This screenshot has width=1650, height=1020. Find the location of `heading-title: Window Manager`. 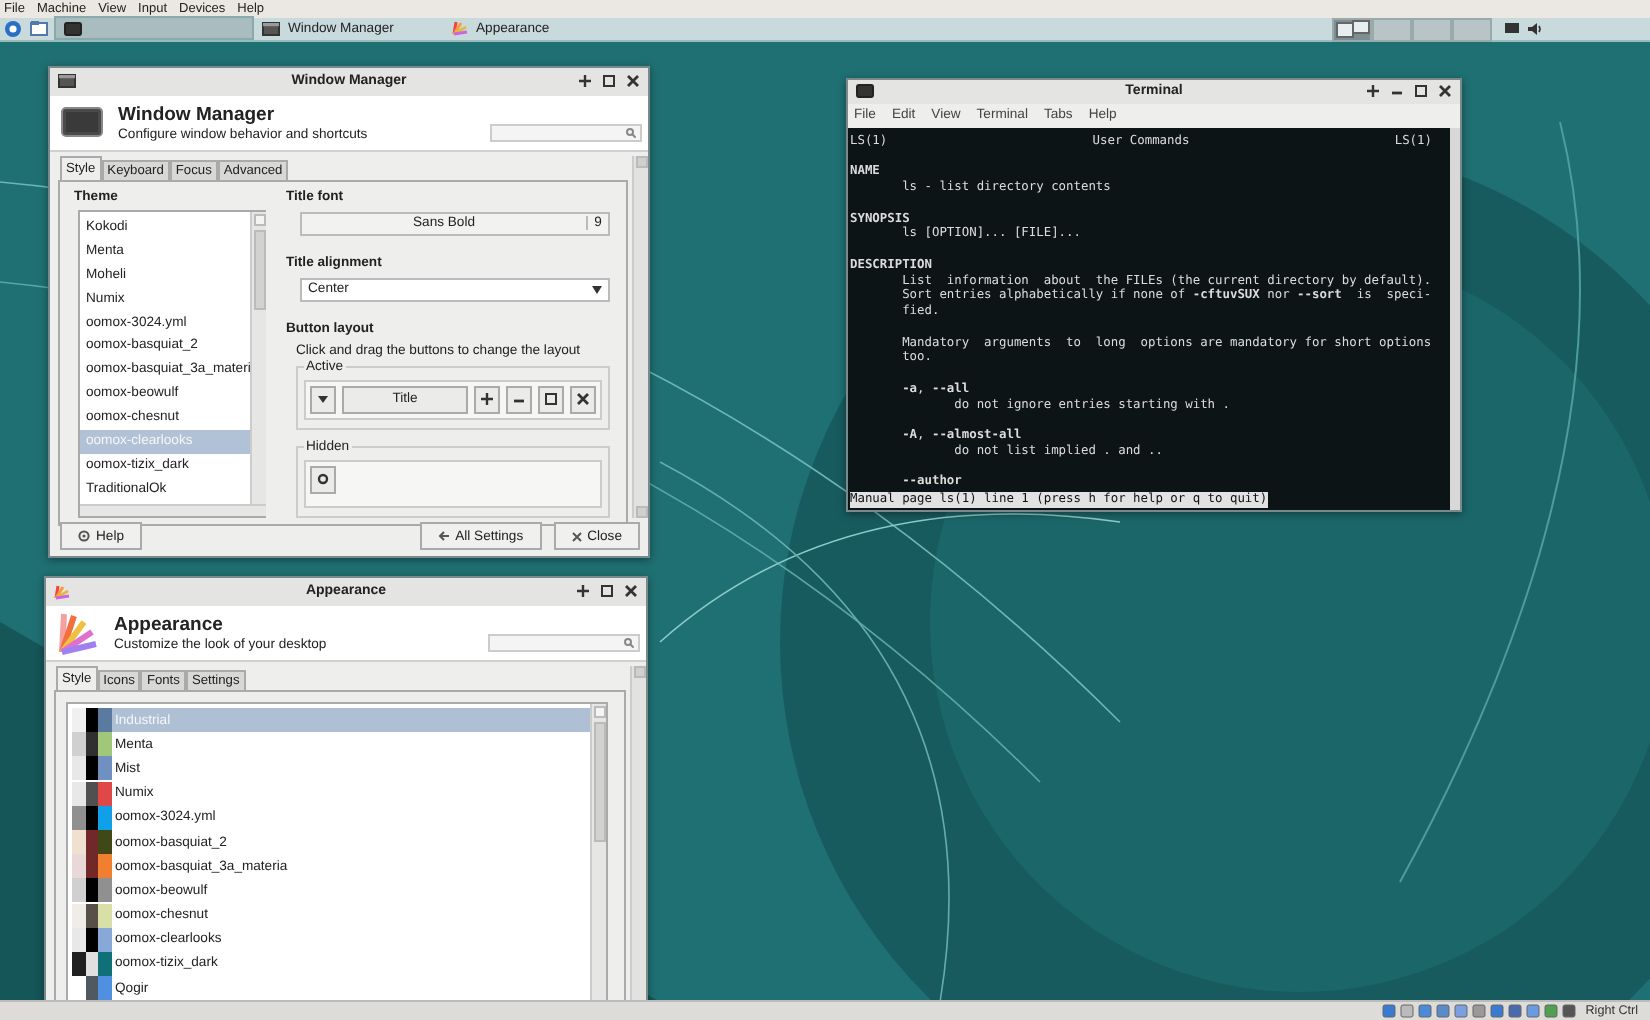

heading-title: Window Manager is located at coordinates (197, 114).